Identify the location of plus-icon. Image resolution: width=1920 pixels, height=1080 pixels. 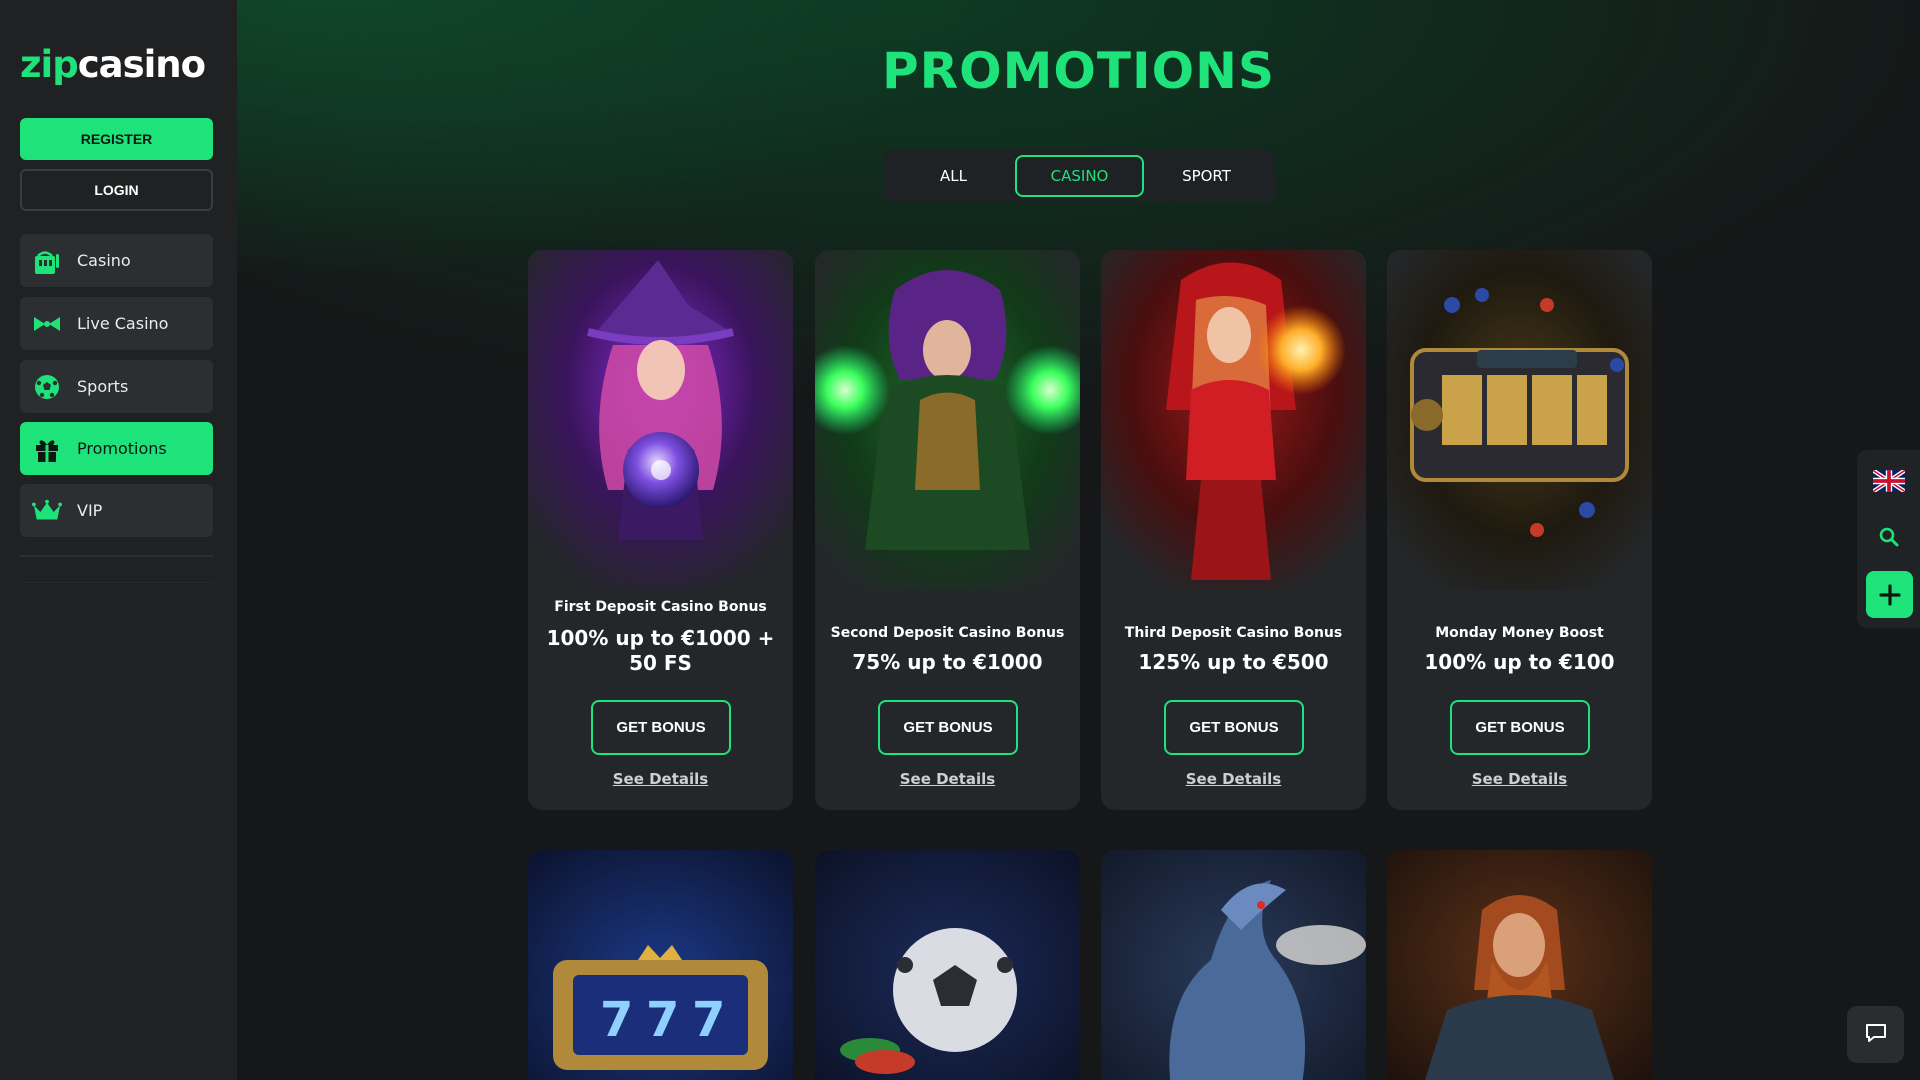
(1889, 594).